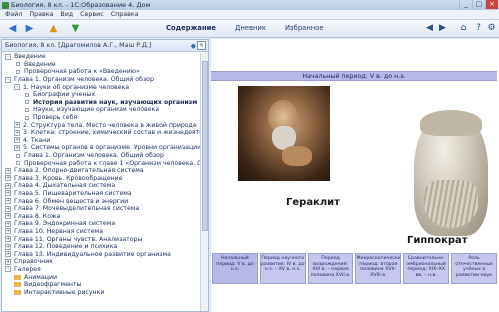 This screenshot has height=312, width=499. I want to click on help-icon: ?, so click(478, 28).